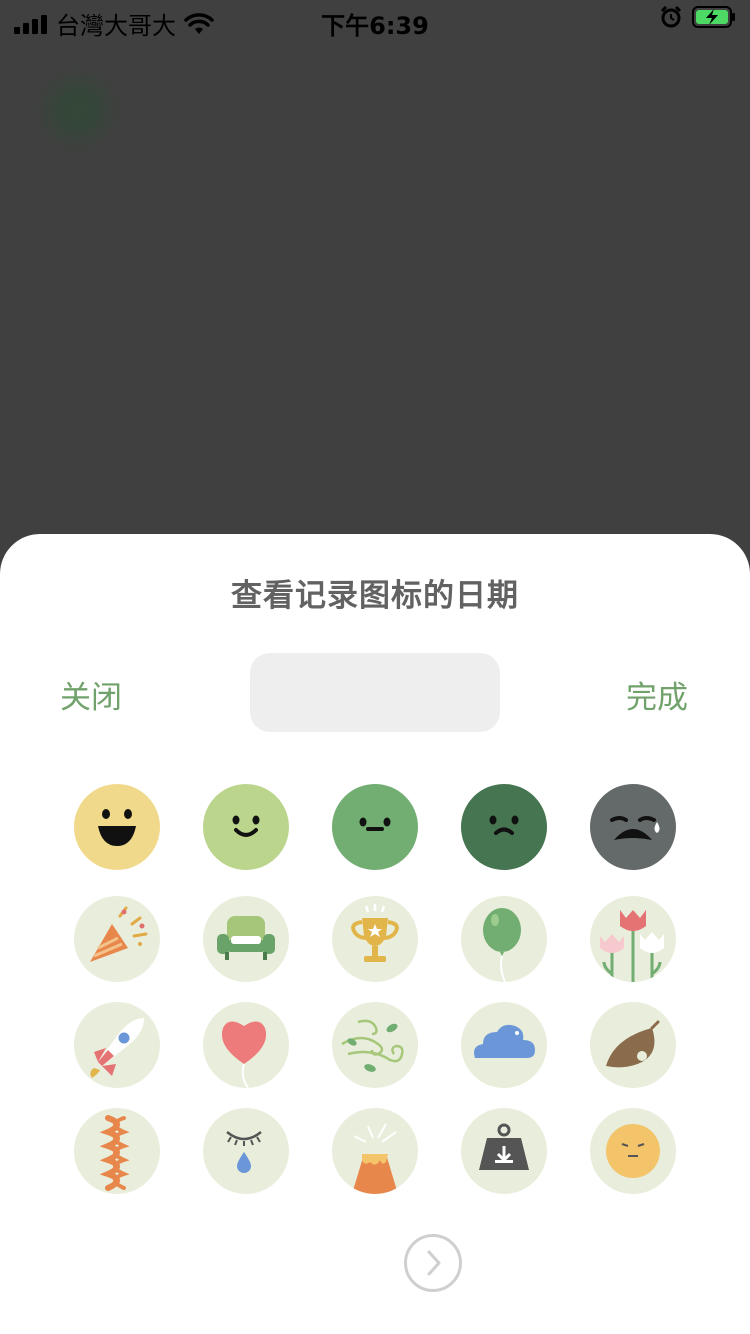 This screenshot has height=1334, width=750. I want to click on twisted-rope-icon, so click(117, 1151).